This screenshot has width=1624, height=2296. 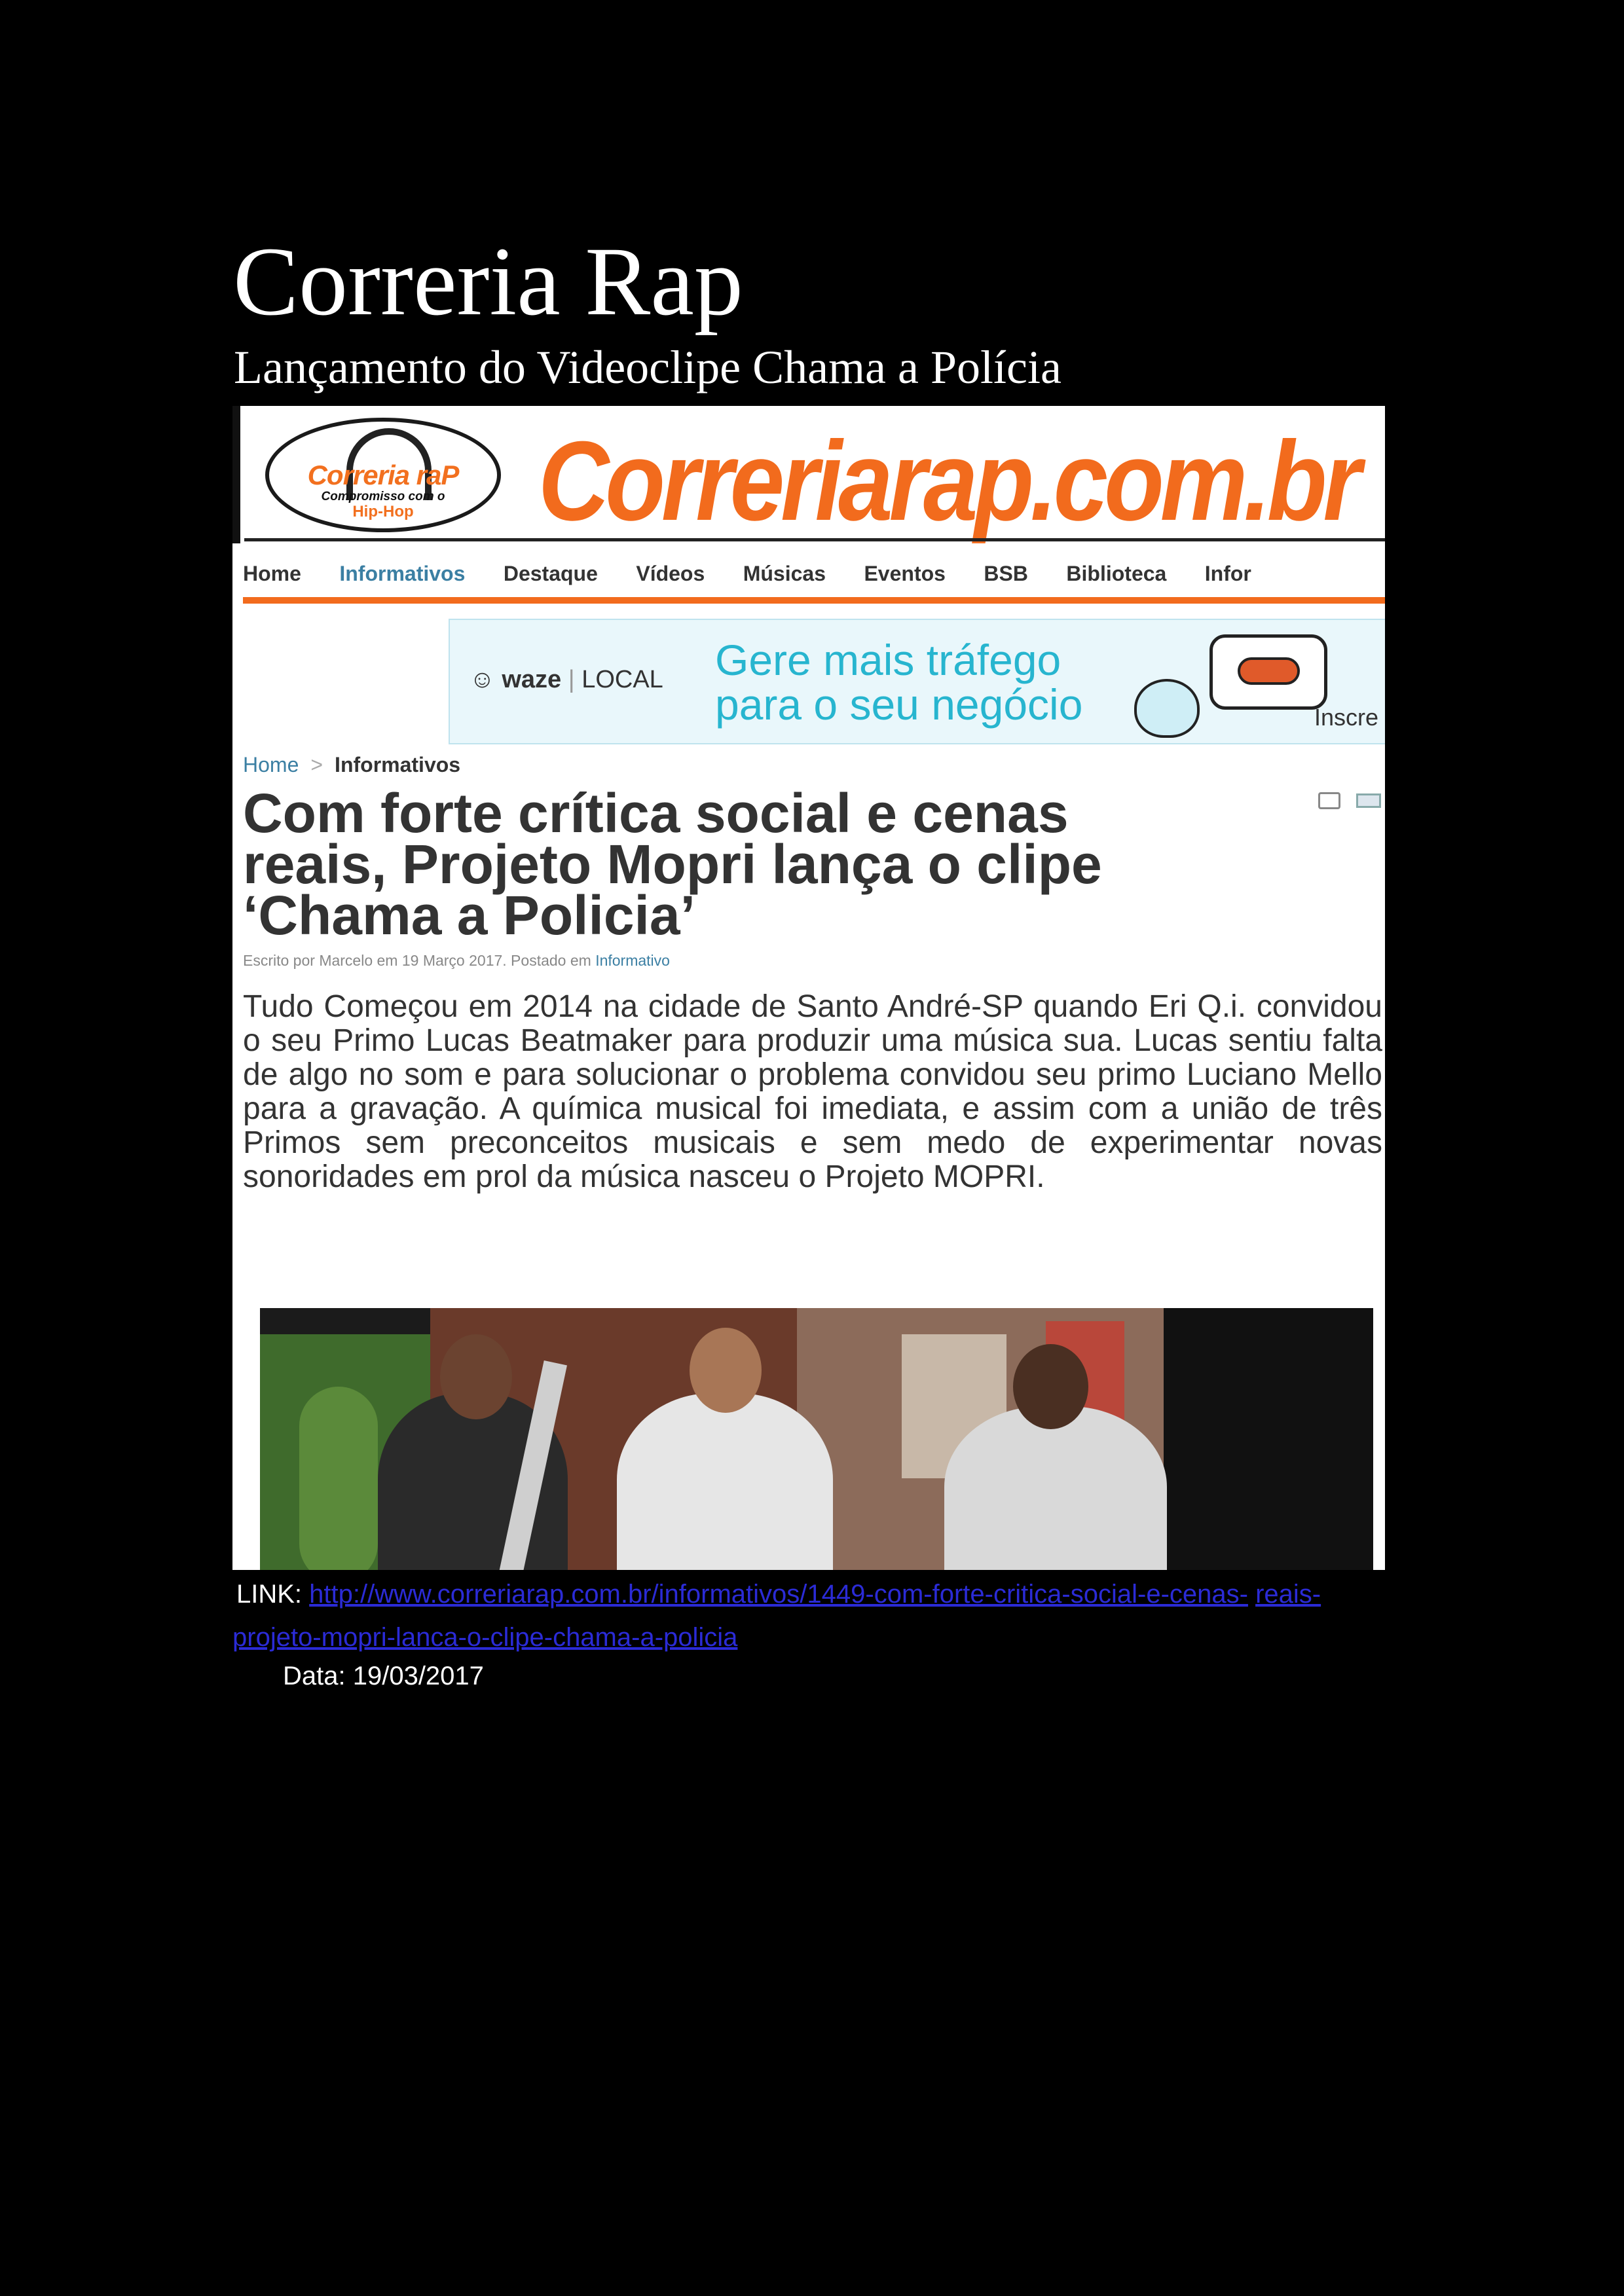 What do you see at coordinates (398, 764) in the screenshot?
I see `breadcrumb-current: Informativos` at bounding box center [398, 764].